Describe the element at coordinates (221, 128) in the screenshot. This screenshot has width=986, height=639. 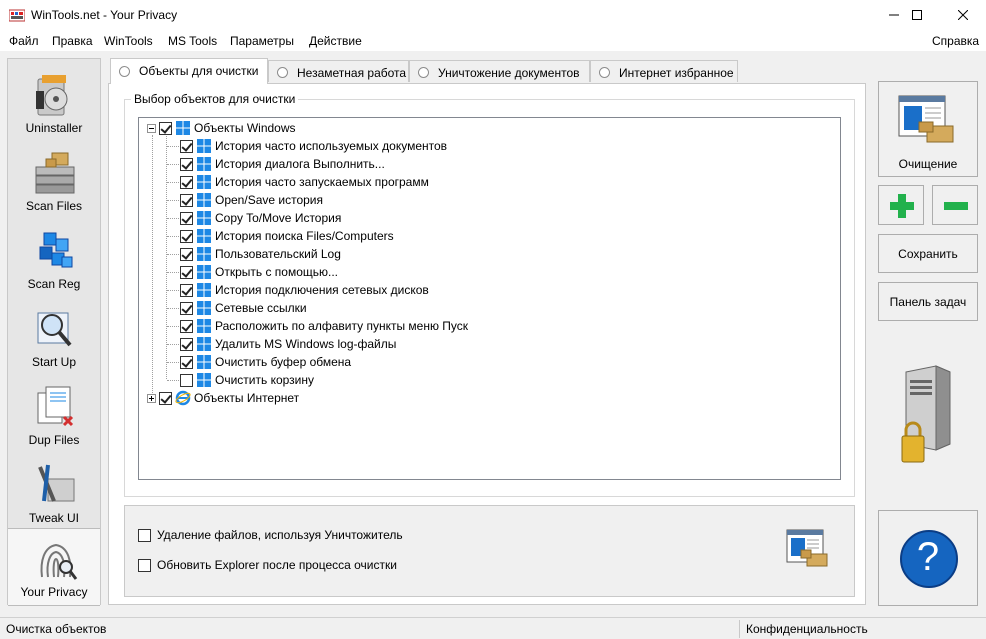
I see `tree-node-windows: Объекты Windows` at that location.